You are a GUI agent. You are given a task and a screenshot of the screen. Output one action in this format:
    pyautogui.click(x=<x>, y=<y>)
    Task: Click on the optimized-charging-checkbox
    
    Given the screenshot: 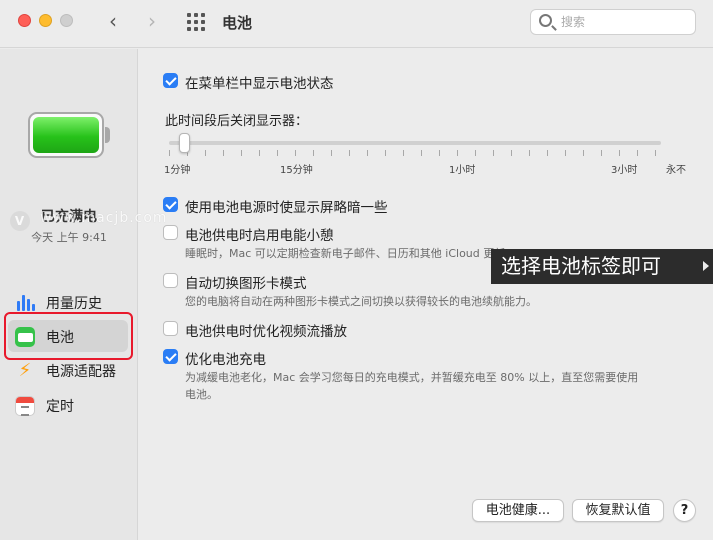 What is the action you would take?
    pyautogui.click(x=170, y=356)
    